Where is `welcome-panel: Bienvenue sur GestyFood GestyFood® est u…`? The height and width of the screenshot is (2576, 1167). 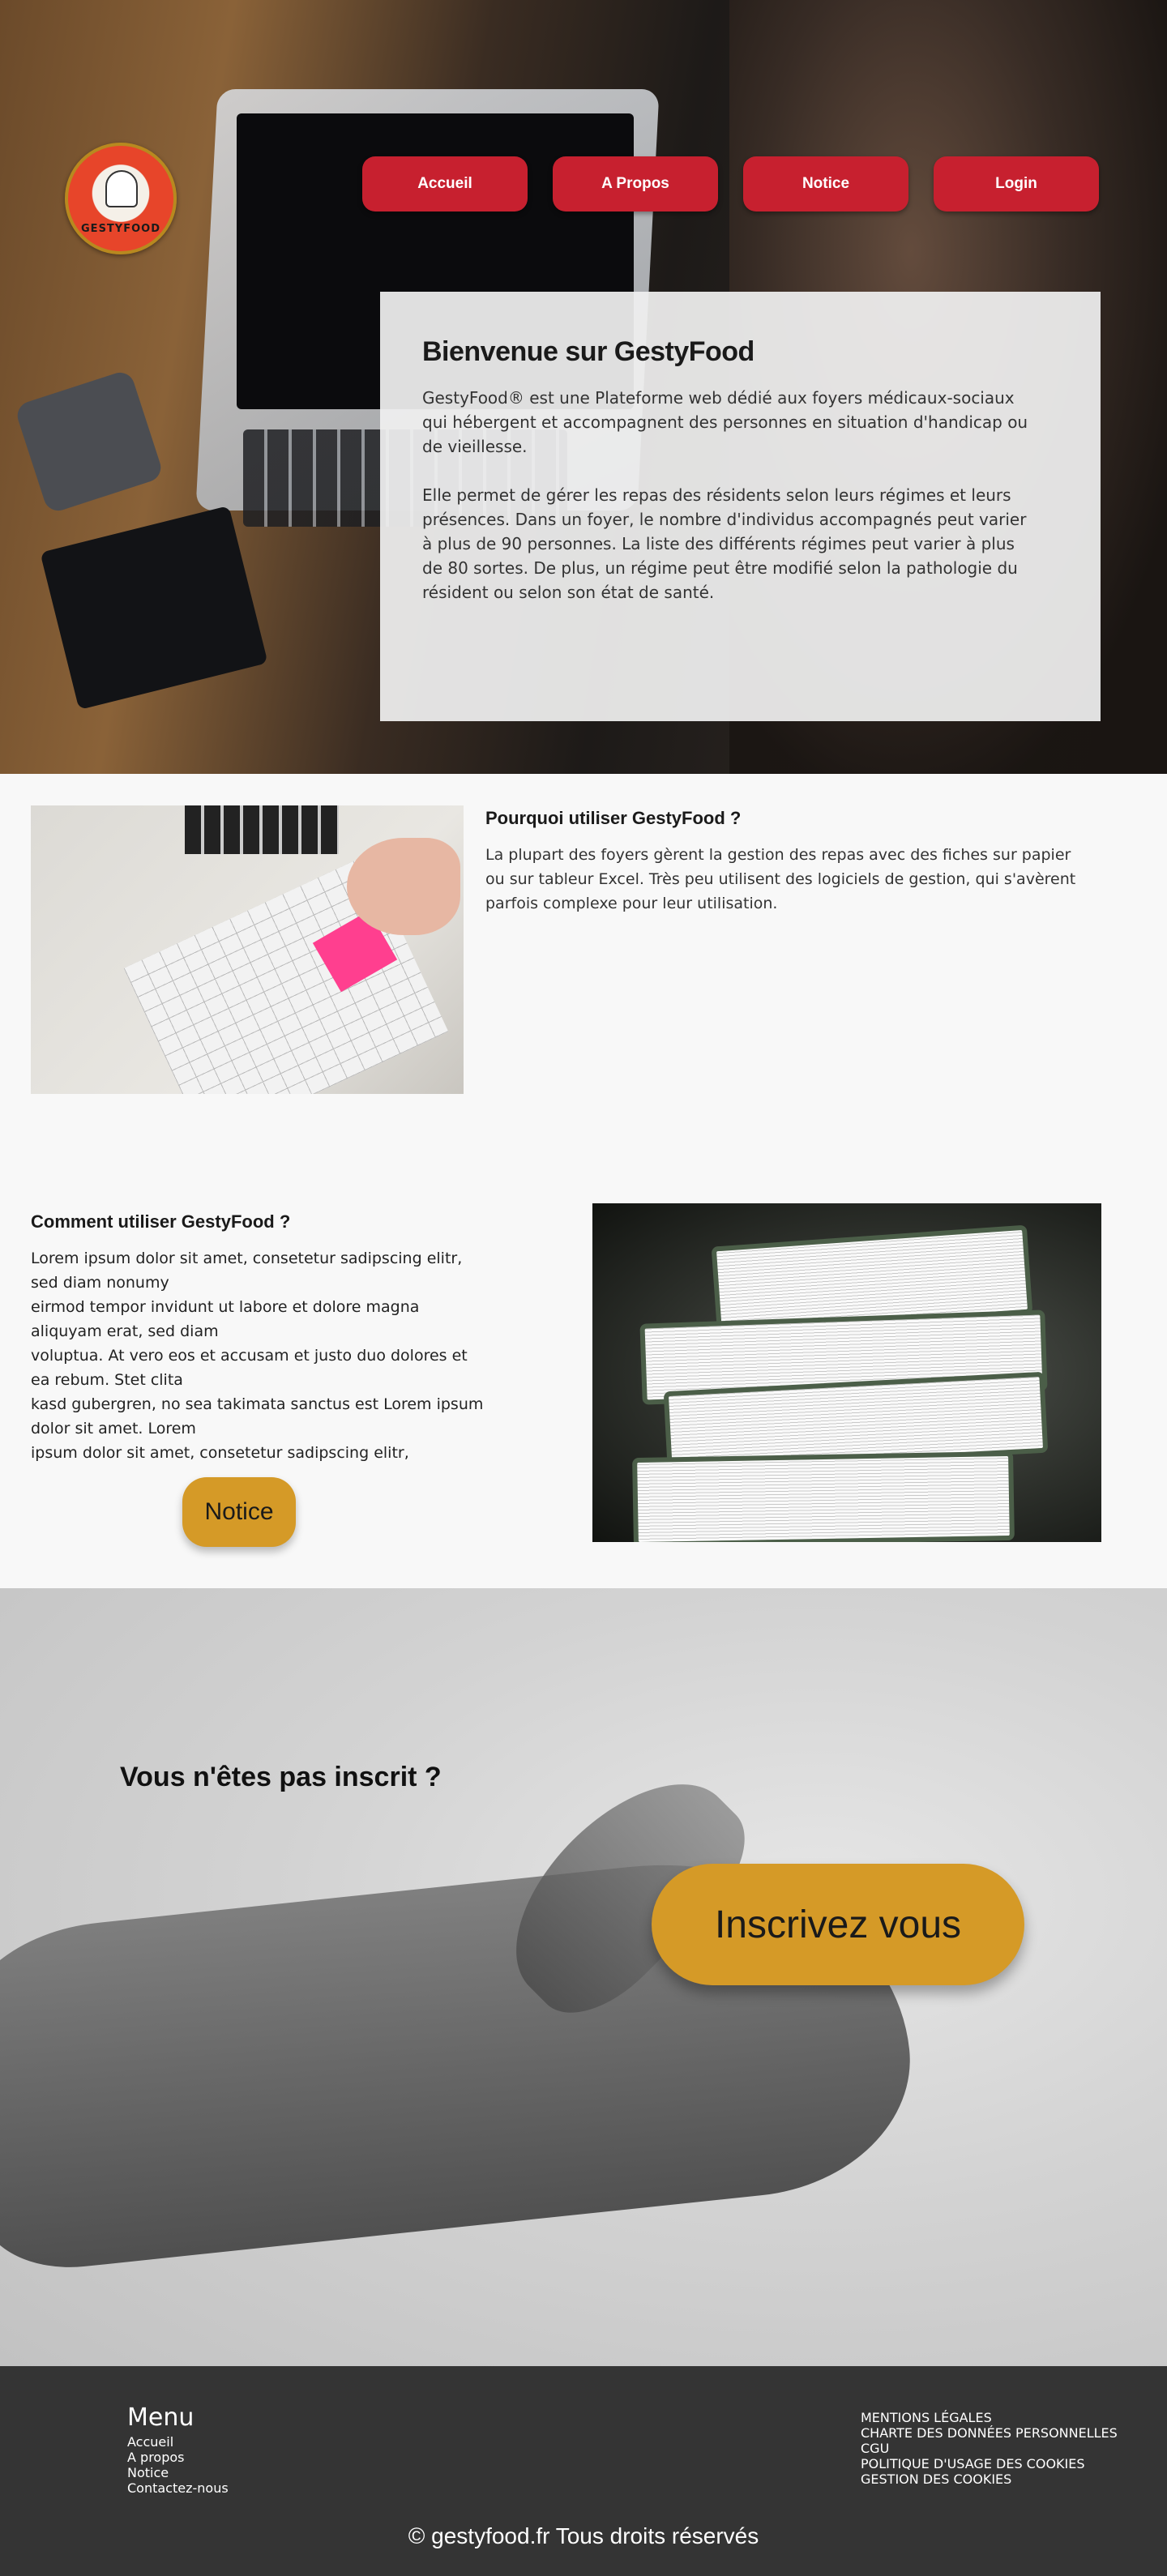
welcome-panel: Bienvenue sur GestyFood GestyFood® est u… is located at coordinates (740, 506).